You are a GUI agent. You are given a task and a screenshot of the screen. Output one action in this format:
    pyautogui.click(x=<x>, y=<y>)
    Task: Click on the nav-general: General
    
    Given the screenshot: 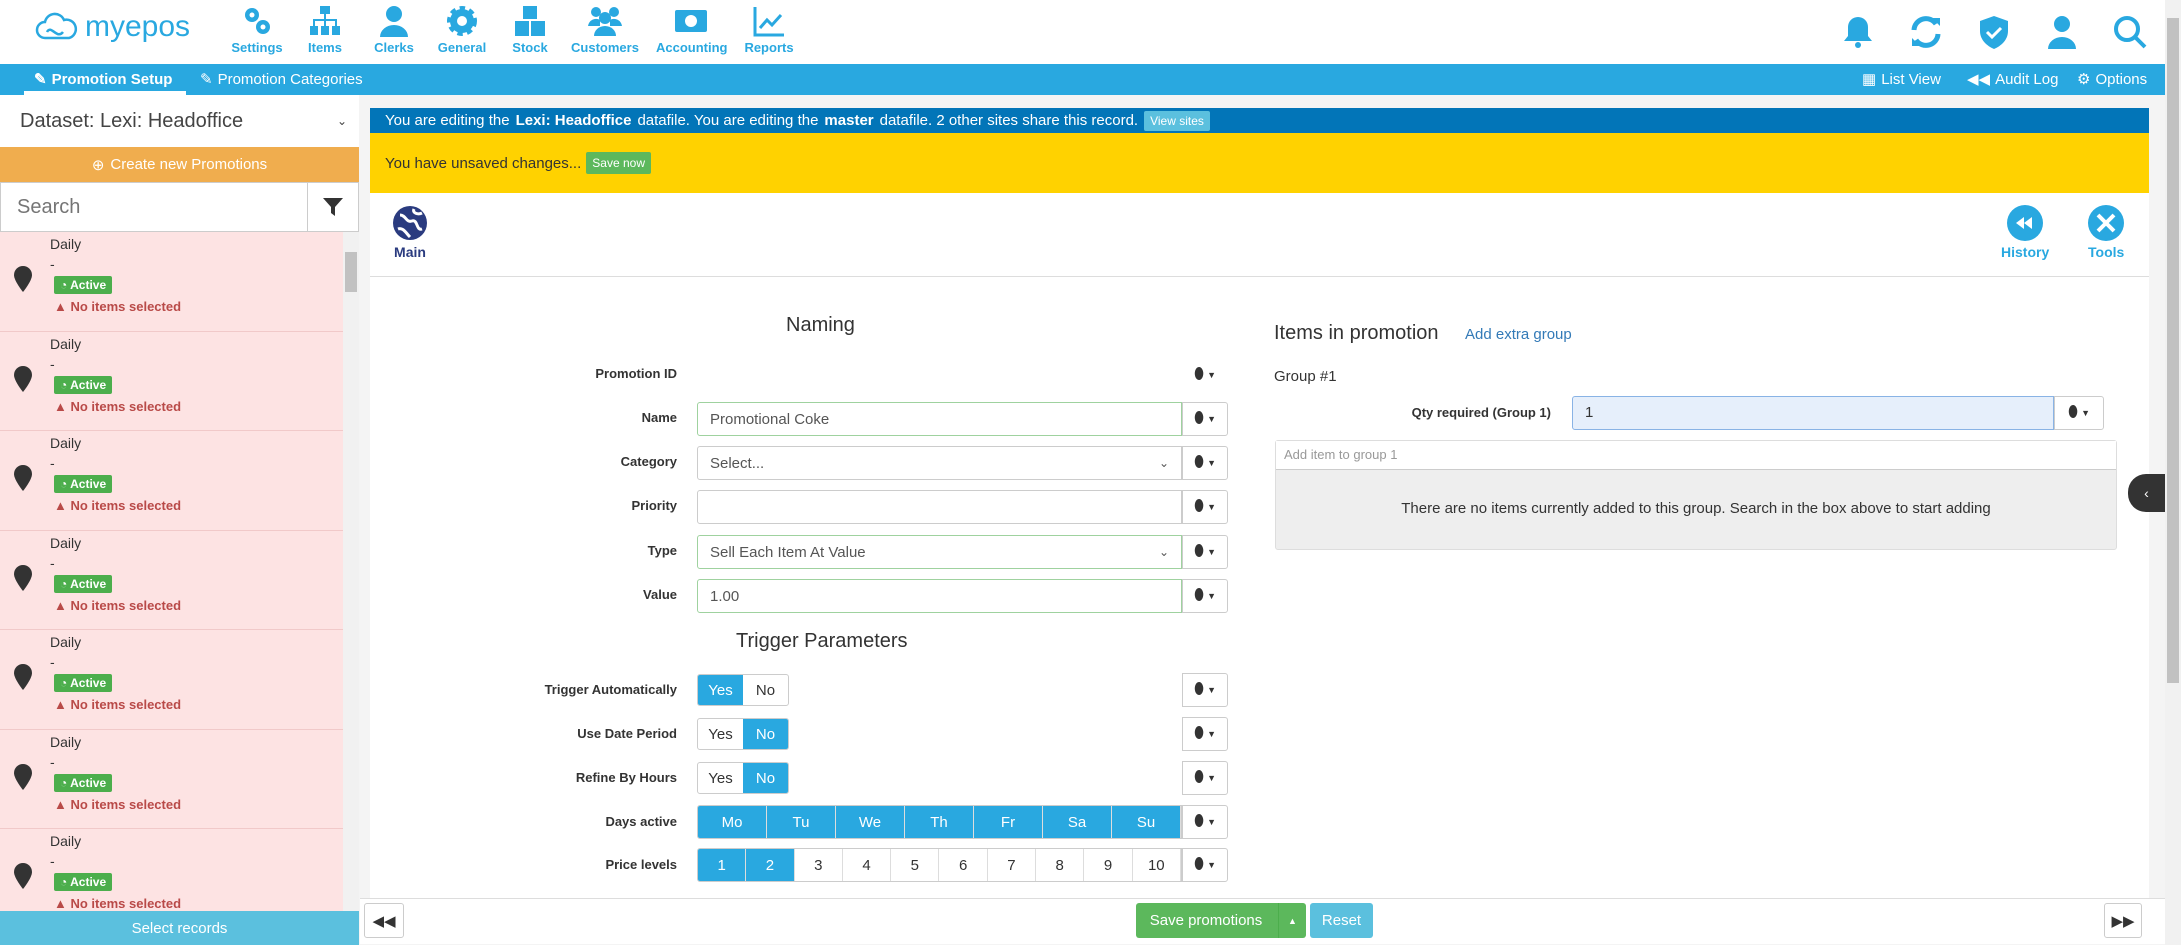 What is the action you would take?
    pyautogui.click(x=462, y=29)
    